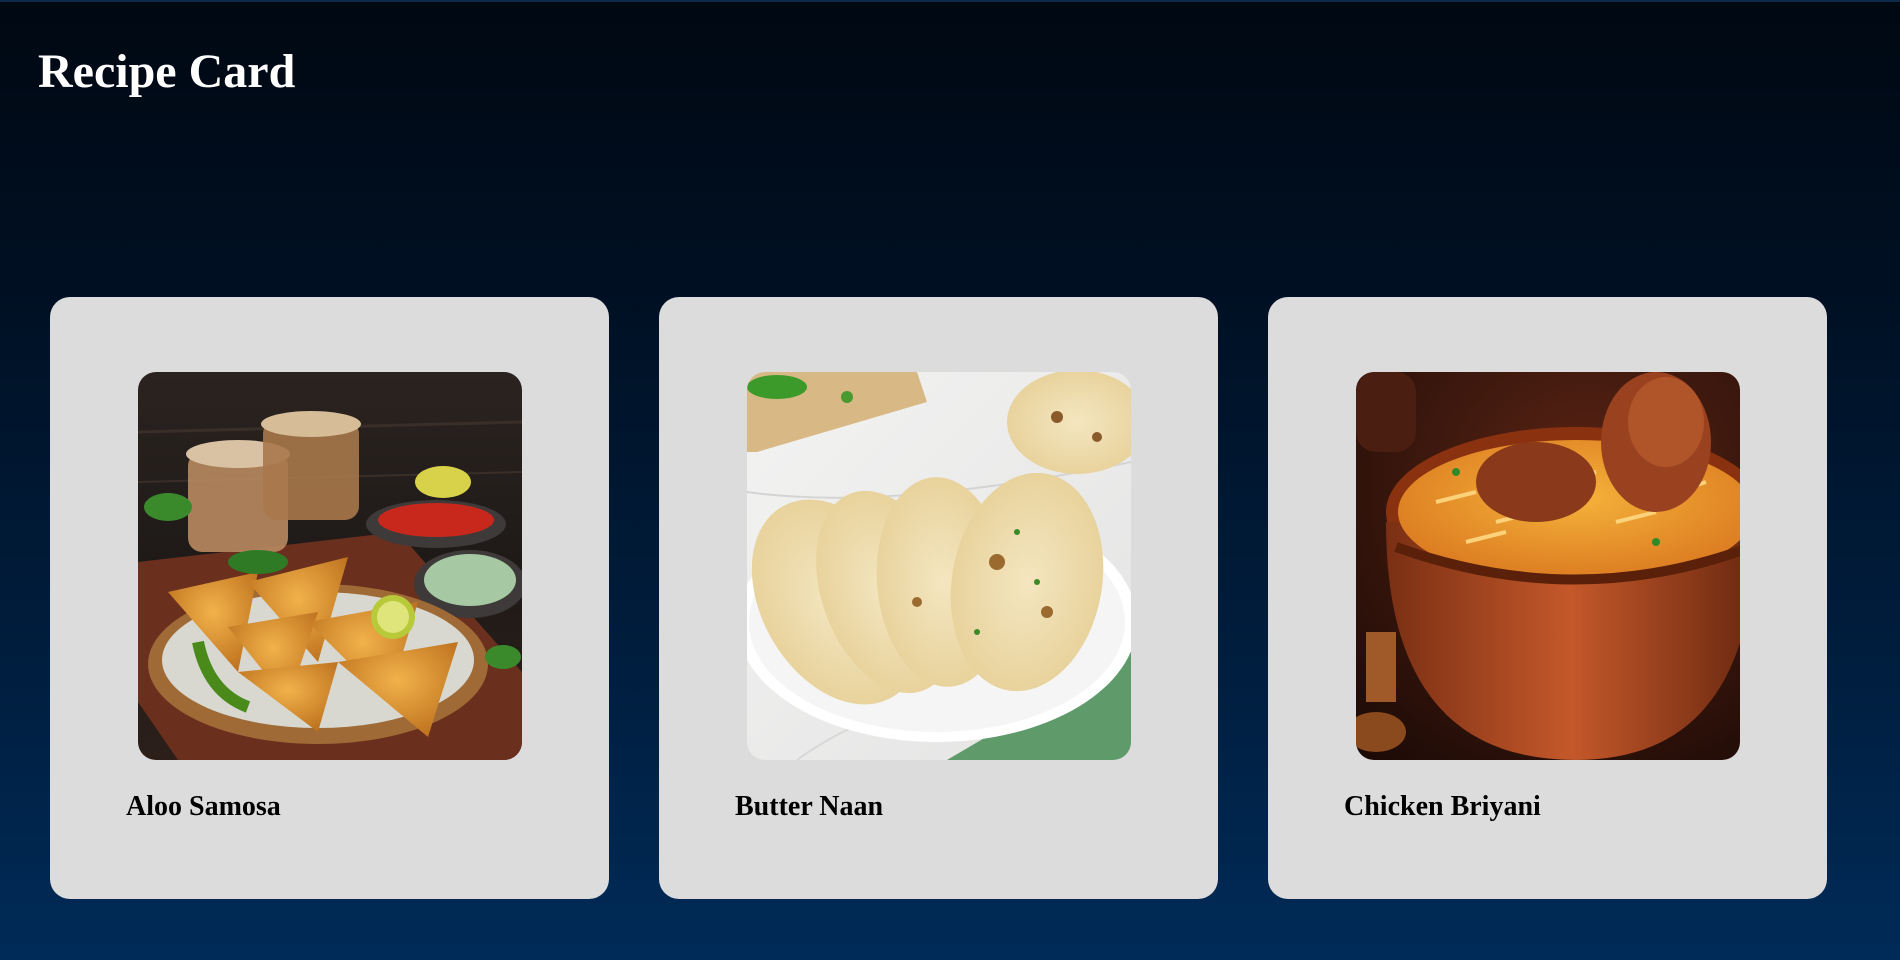 This screenshot has width=1900, height=960. I want to click on recipe-card-title: Chicken Briyani, so click(1442, 806).